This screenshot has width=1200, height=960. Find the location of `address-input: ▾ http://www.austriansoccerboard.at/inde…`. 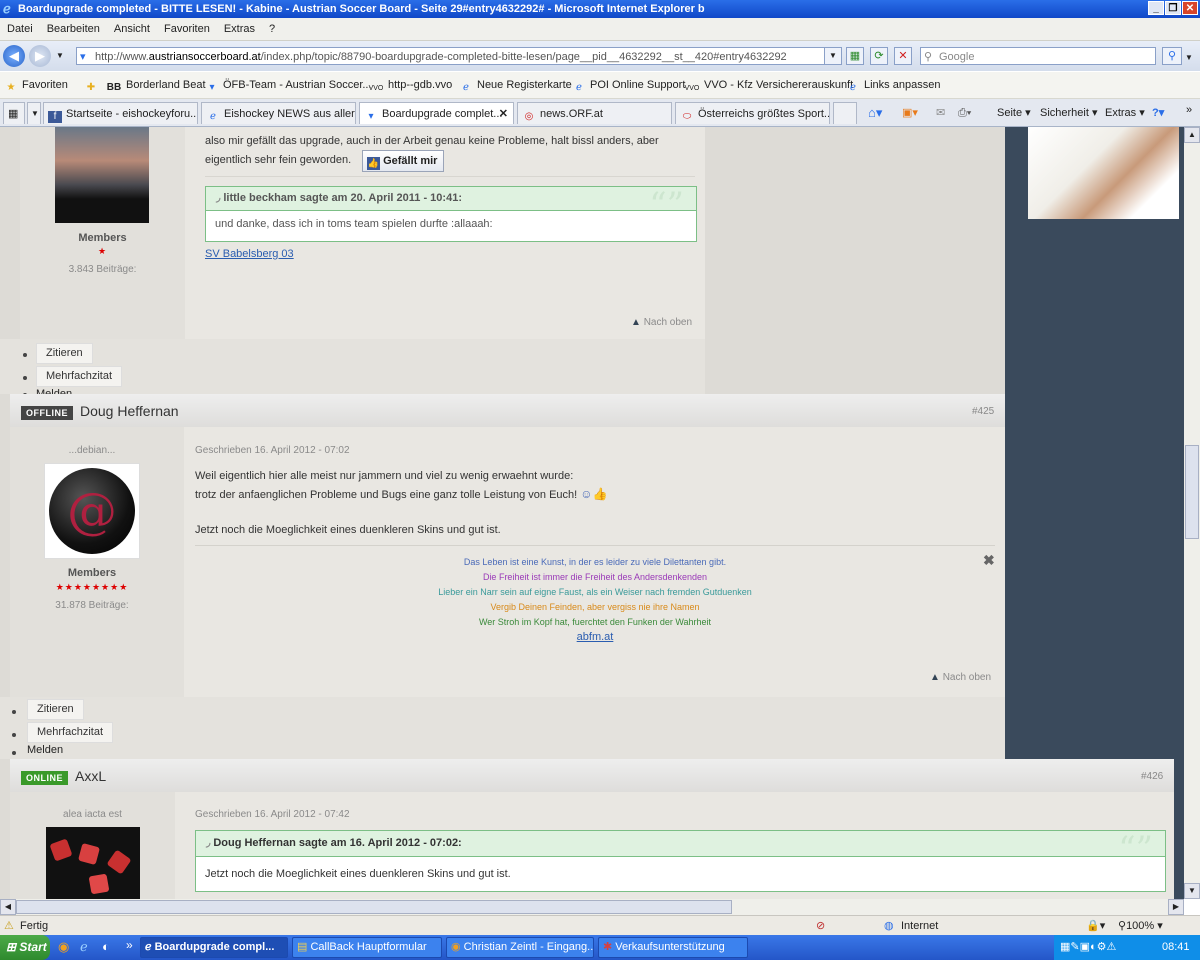

address-input: ▾ http://www.austriansoccerboard.at/inde… is located at coordinates (457, 56).